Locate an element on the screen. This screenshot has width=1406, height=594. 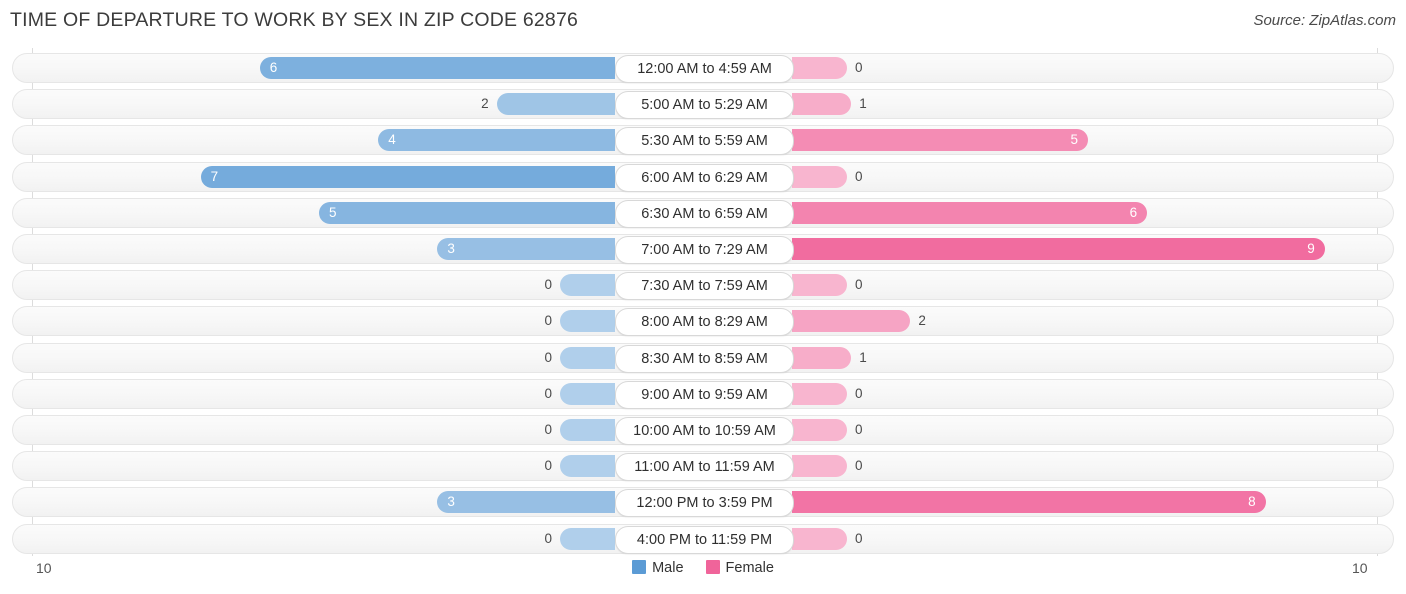
chart-row: 0 0 4:00 PM to 11:59 PM is located at coordinates (703, 538).